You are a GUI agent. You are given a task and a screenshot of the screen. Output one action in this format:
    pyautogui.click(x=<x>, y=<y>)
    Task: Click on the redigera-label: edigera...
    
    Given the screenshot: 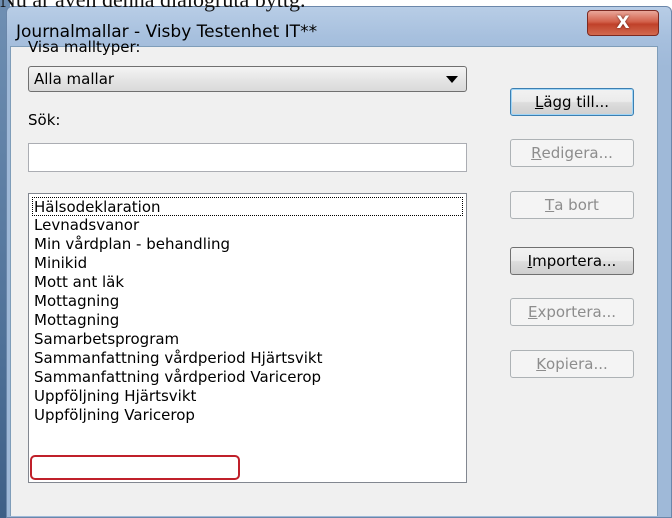 What is the action you would take?
    pyautogui.click(x=577, y=153)
    